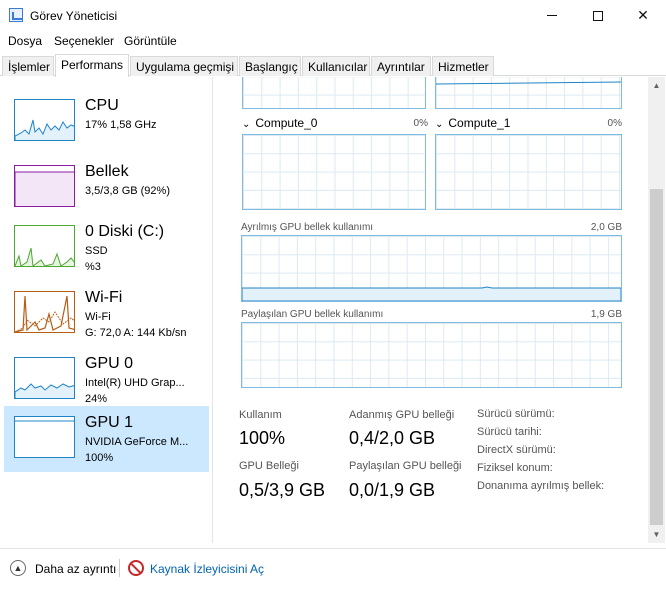 The width and height of the screenshot is (666, 593). What do you see at coordinates (516, 414) in the screenshot?
I see `driver-version-label: Sürücü sürümü:` at bounding box center [516, 414].